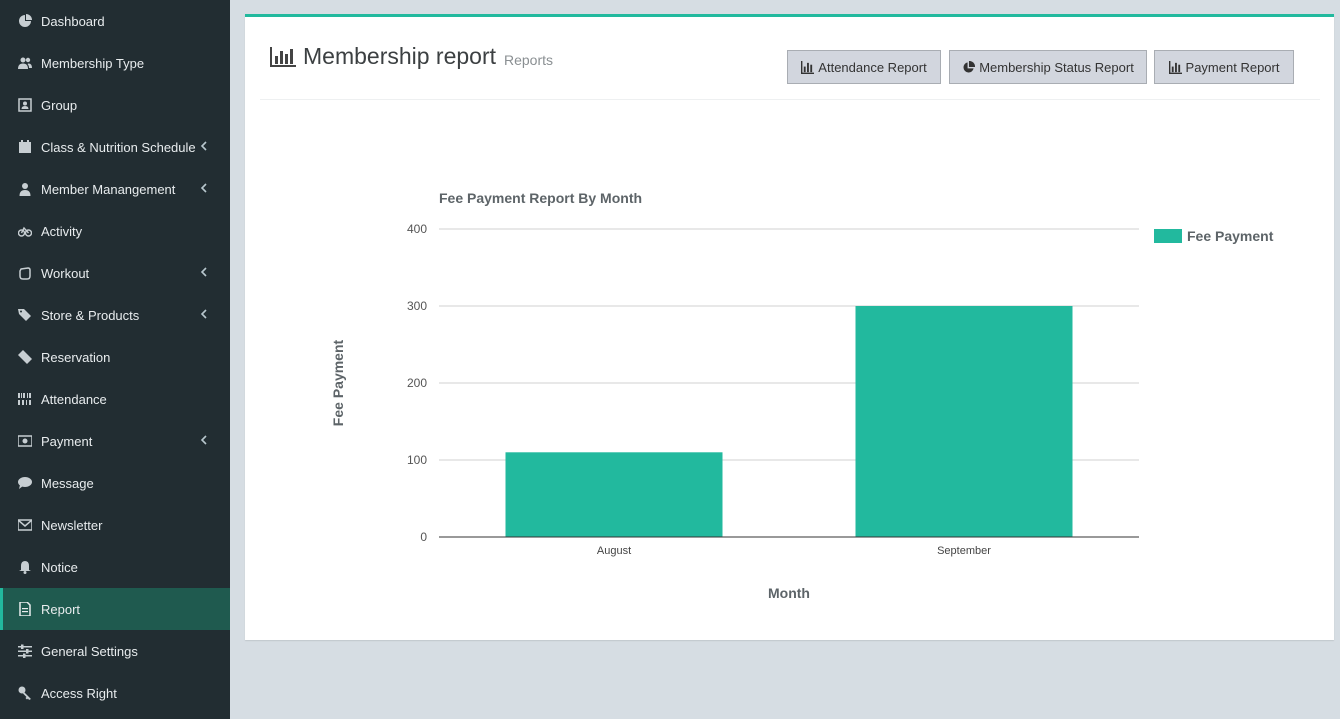 This screenshot has height=719, width=1340. Describe the element at coordinates (25, 609) in the screenshot. I see `file-icon` at that location.